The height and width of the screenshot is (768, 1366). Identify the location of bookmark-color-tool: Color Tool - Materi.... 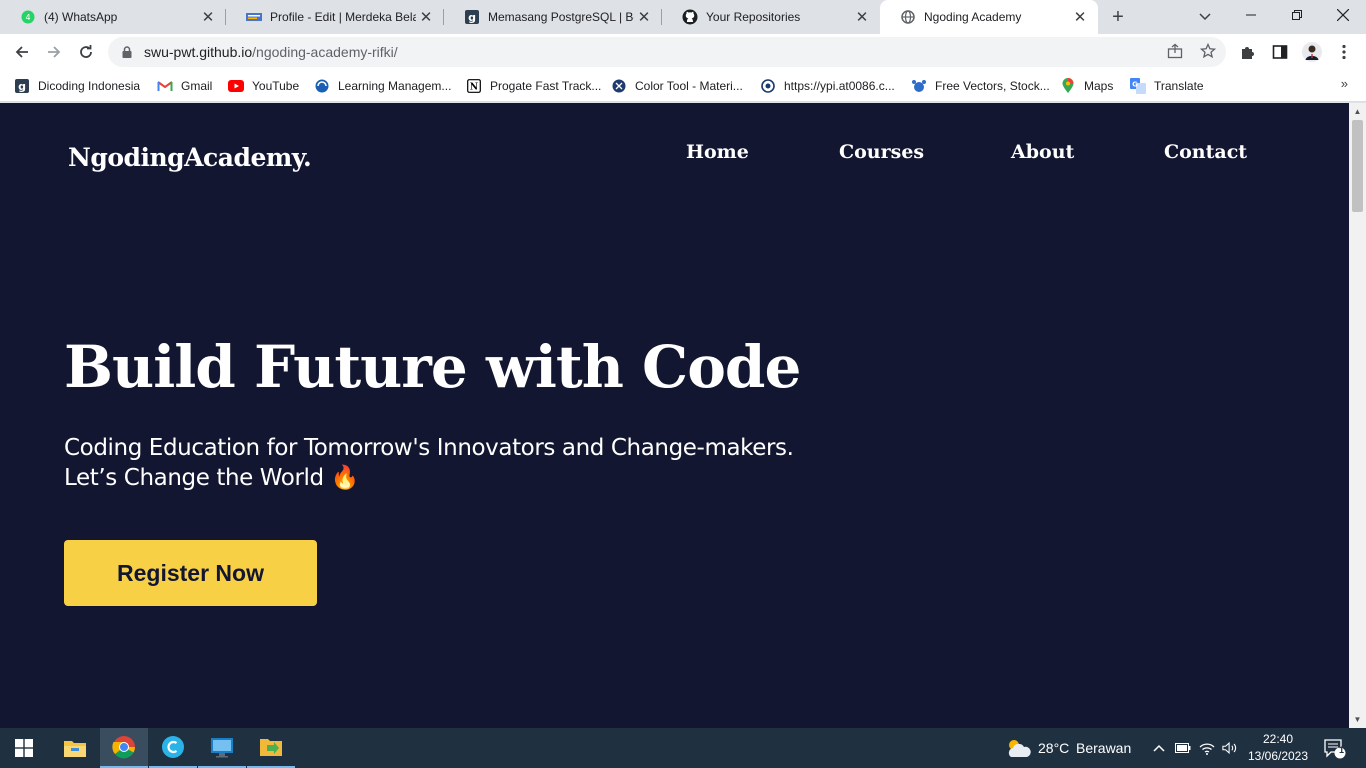
(677, 86).